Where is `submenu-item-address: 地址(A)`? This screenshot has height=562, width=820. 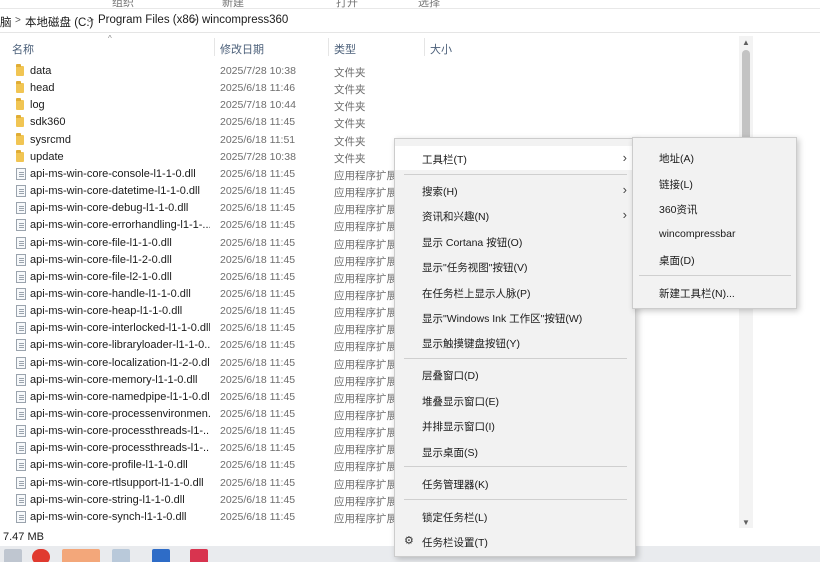
submenu-item-address: 地址(A) is located at coordinates (714, 157).